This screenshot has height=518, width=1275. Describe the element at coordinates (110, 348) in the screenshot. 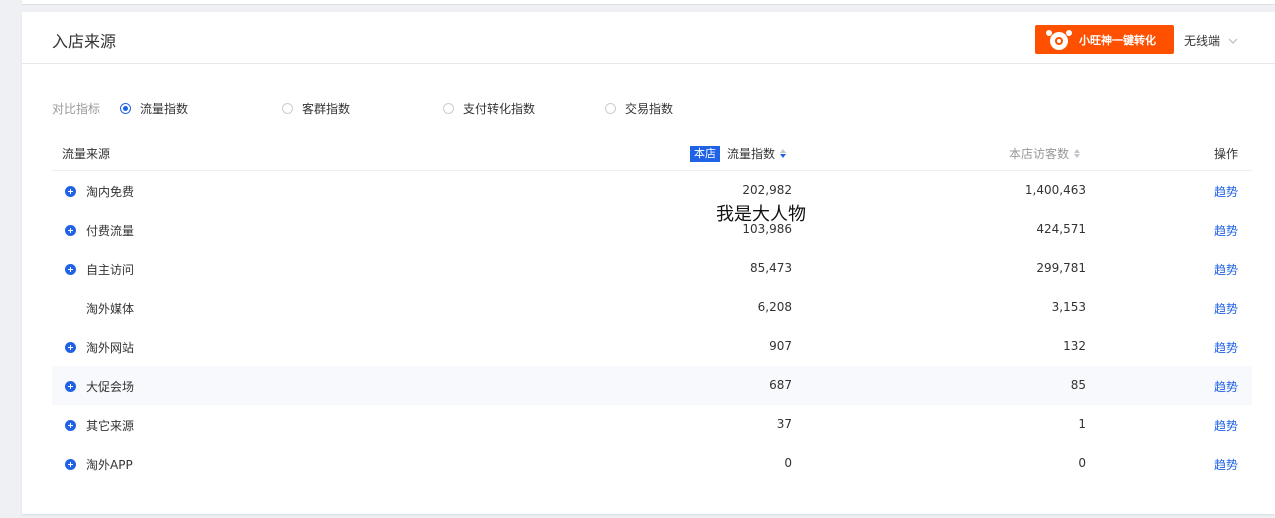

I see `row-source-name: 淘外网站` at that location.